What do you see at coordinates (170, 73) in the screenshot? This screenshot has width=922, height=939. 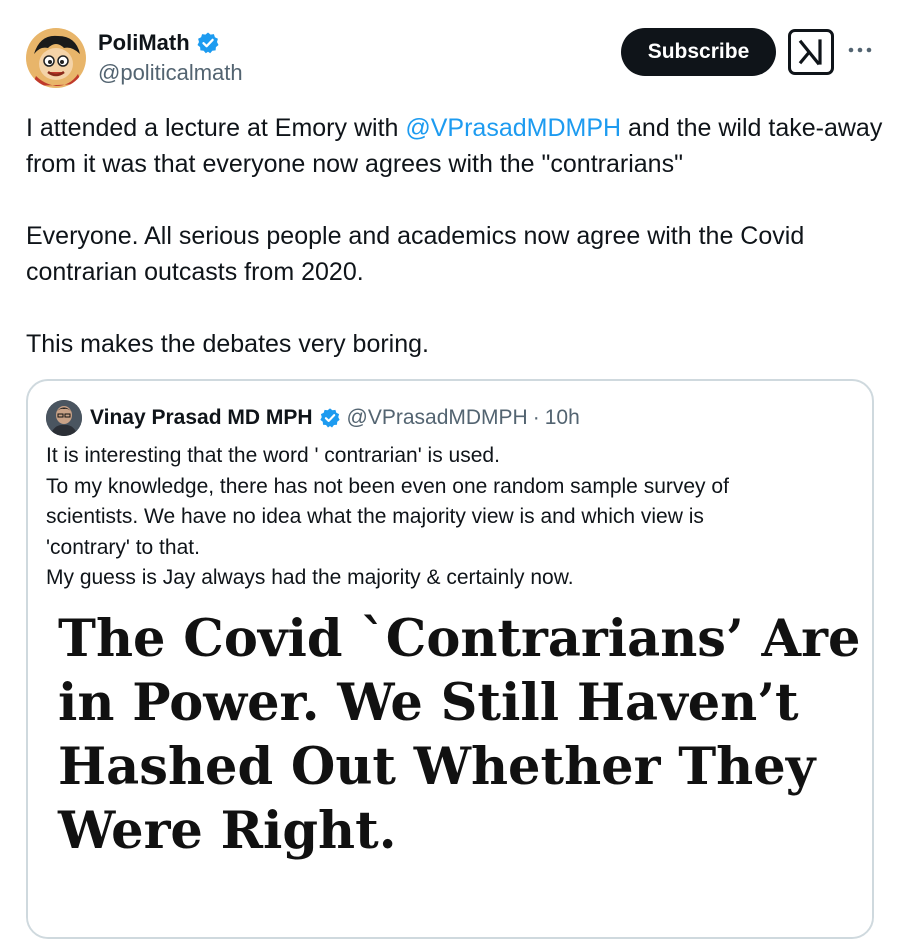 I see `author-handle: @politicalmath` at bounding box center [170, 73].